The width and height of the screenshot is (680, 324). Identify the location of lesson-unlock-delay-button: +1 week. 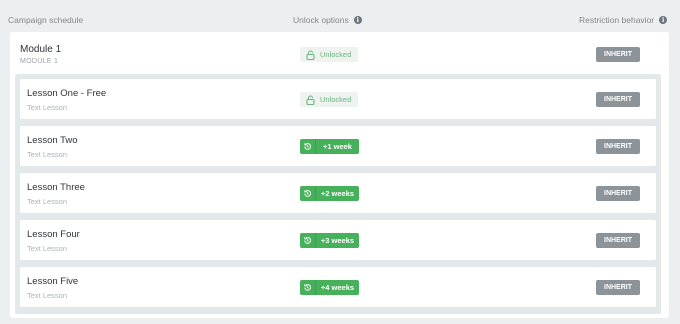
(329, 146).